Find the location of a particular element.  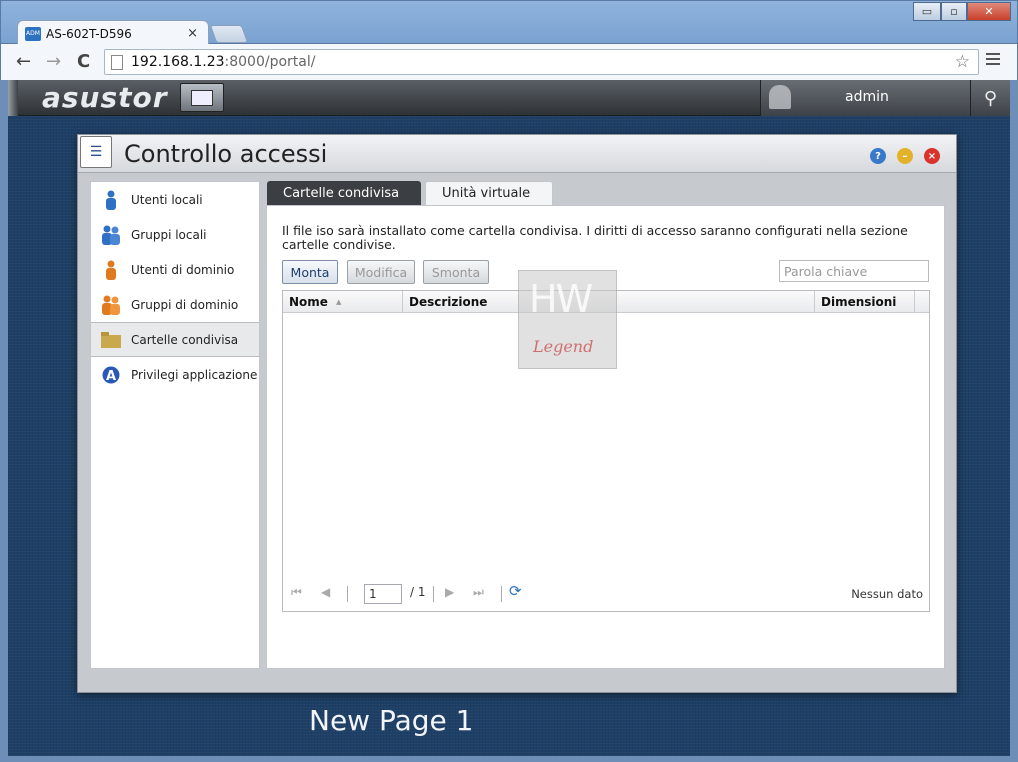

edit-button: Modifica is located at coordinates (381, 272).